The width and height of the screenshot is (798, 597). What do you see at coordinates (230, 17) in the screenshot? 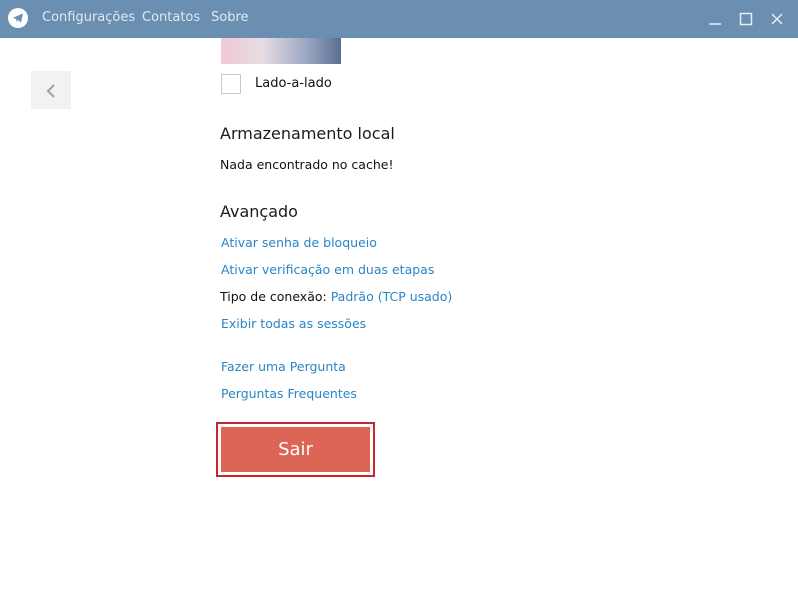
I see `menu-sobre: Sobre` at bounding box center [230, 17].